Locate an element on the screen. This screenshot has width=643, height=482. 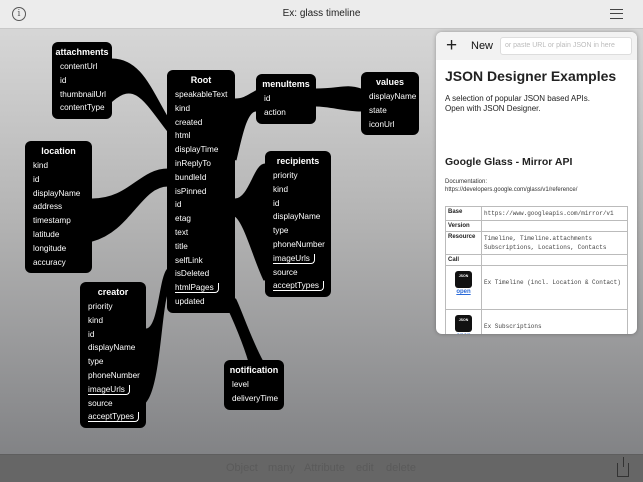
attribute-label: action is located at coordinates (275, 112).